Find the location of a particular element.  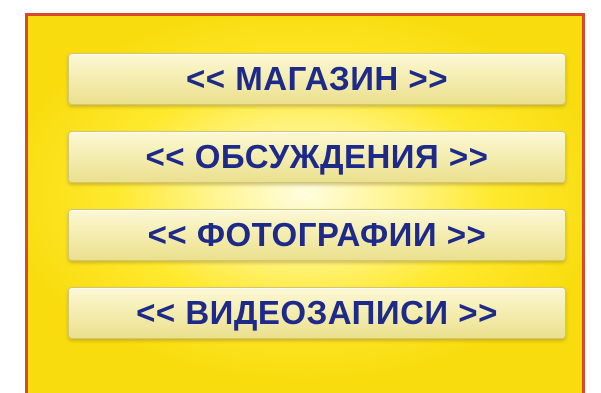

discussions-button: << ОБСУЖДЕНИЯ >> is located at coordinates (317, 157).